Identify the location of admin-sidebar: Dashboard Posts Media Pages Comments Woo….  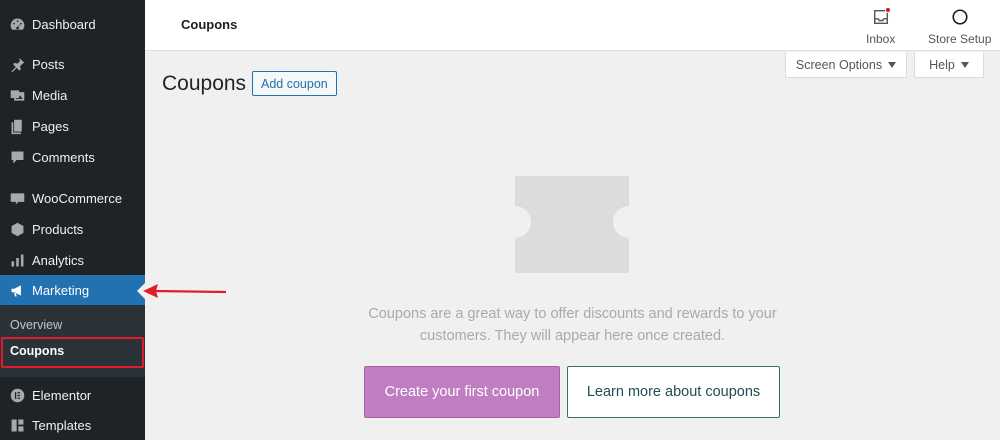
(72, 220).